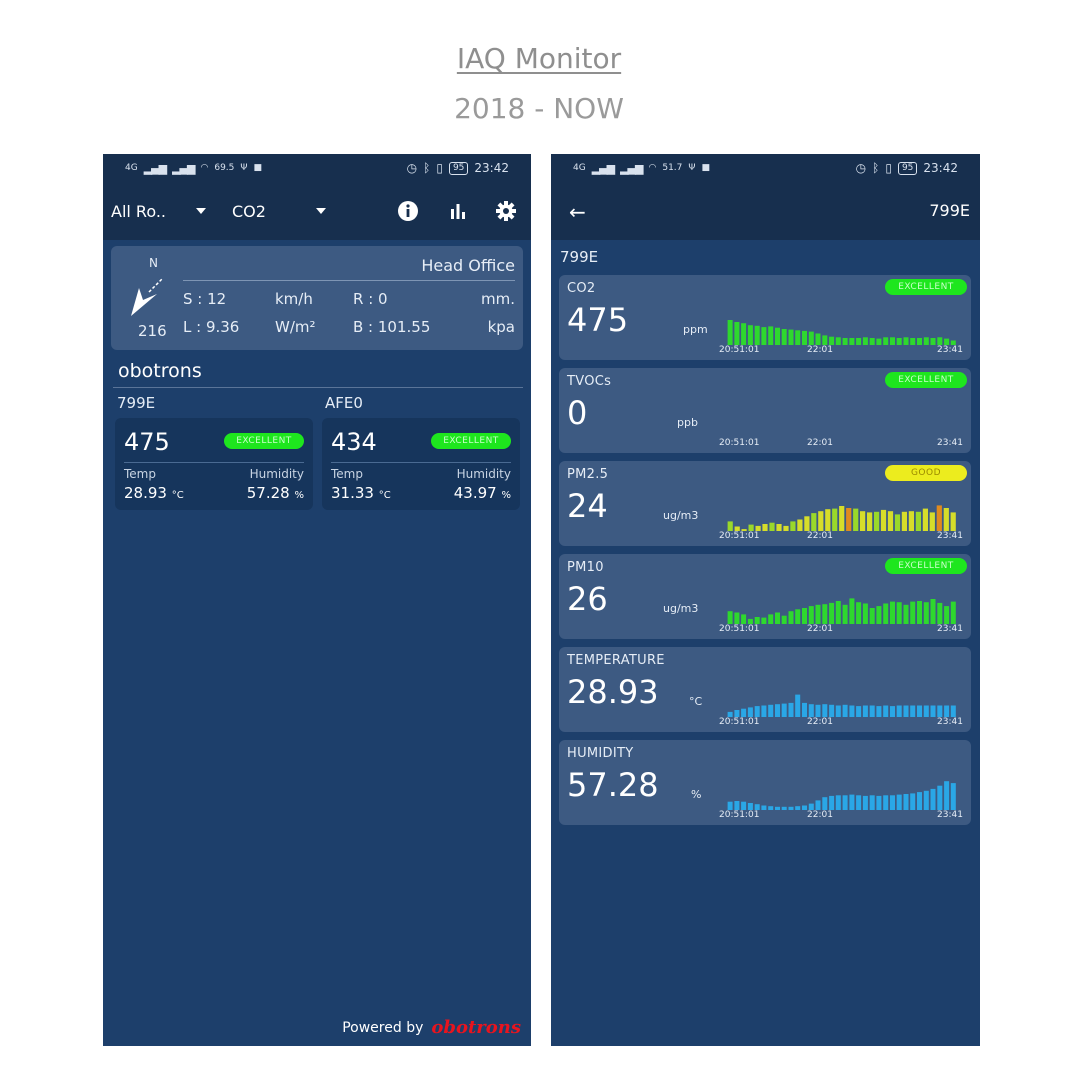  What do you see at coordinates (820, 629) in the screenshot?
I see `axis-tick-label: 22:01` at bounding box center [820, 629].